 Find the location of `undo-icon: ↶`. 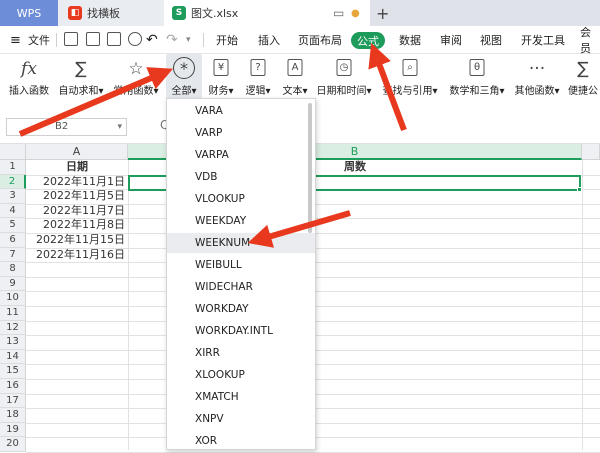

undo-icon: ↶ is located at coordinates (152, 40).